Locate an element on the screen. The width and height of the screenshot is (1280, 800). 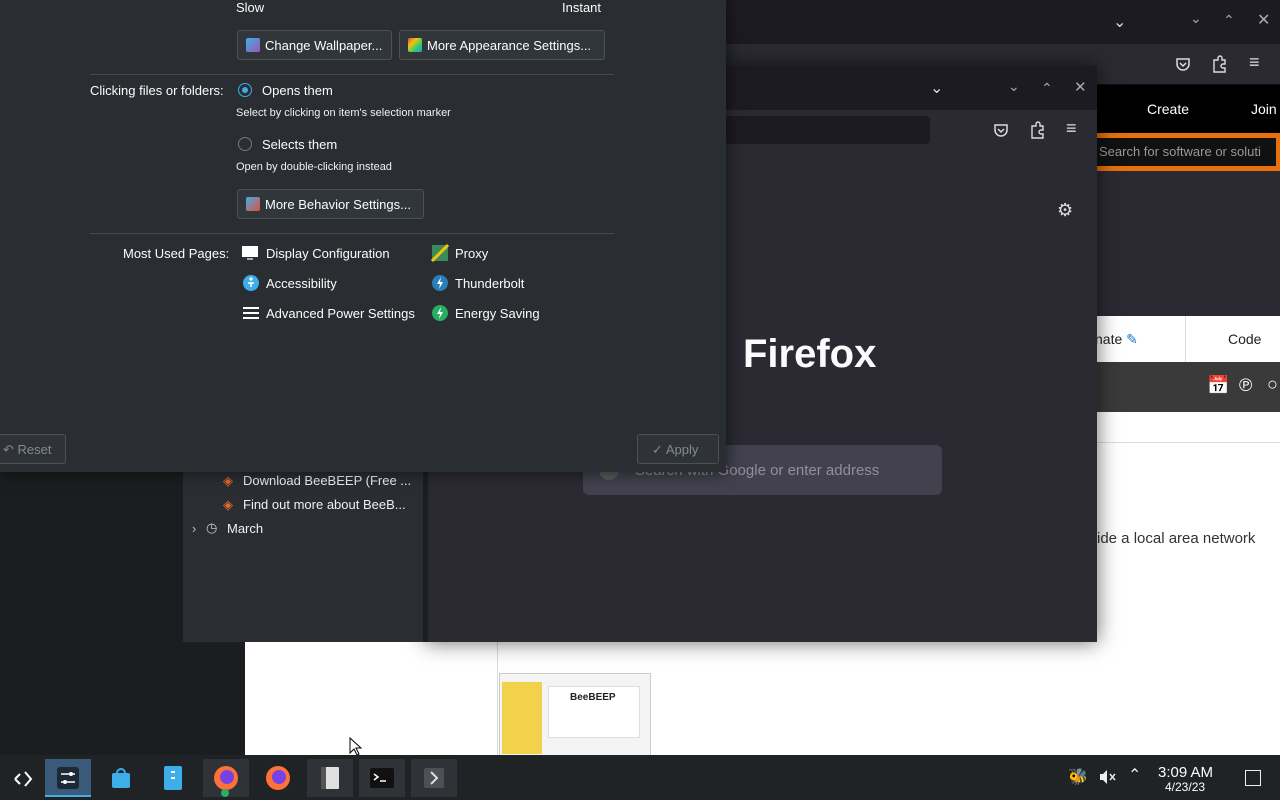
shopping-bag-icon is located at coordinates (121, 778).